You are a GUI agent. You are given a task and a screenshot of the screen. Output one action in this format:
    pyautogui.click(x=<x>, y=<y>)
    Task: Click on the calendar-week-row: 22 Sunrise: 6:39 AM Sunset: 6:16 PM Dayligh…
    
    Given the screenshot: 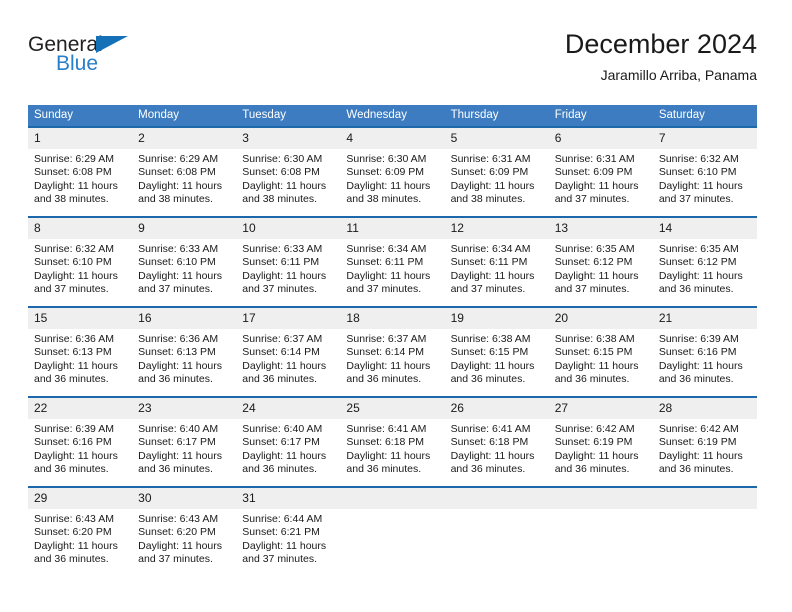 What is the action you would take?
    pyautogui.click(x=392, y=441)
    